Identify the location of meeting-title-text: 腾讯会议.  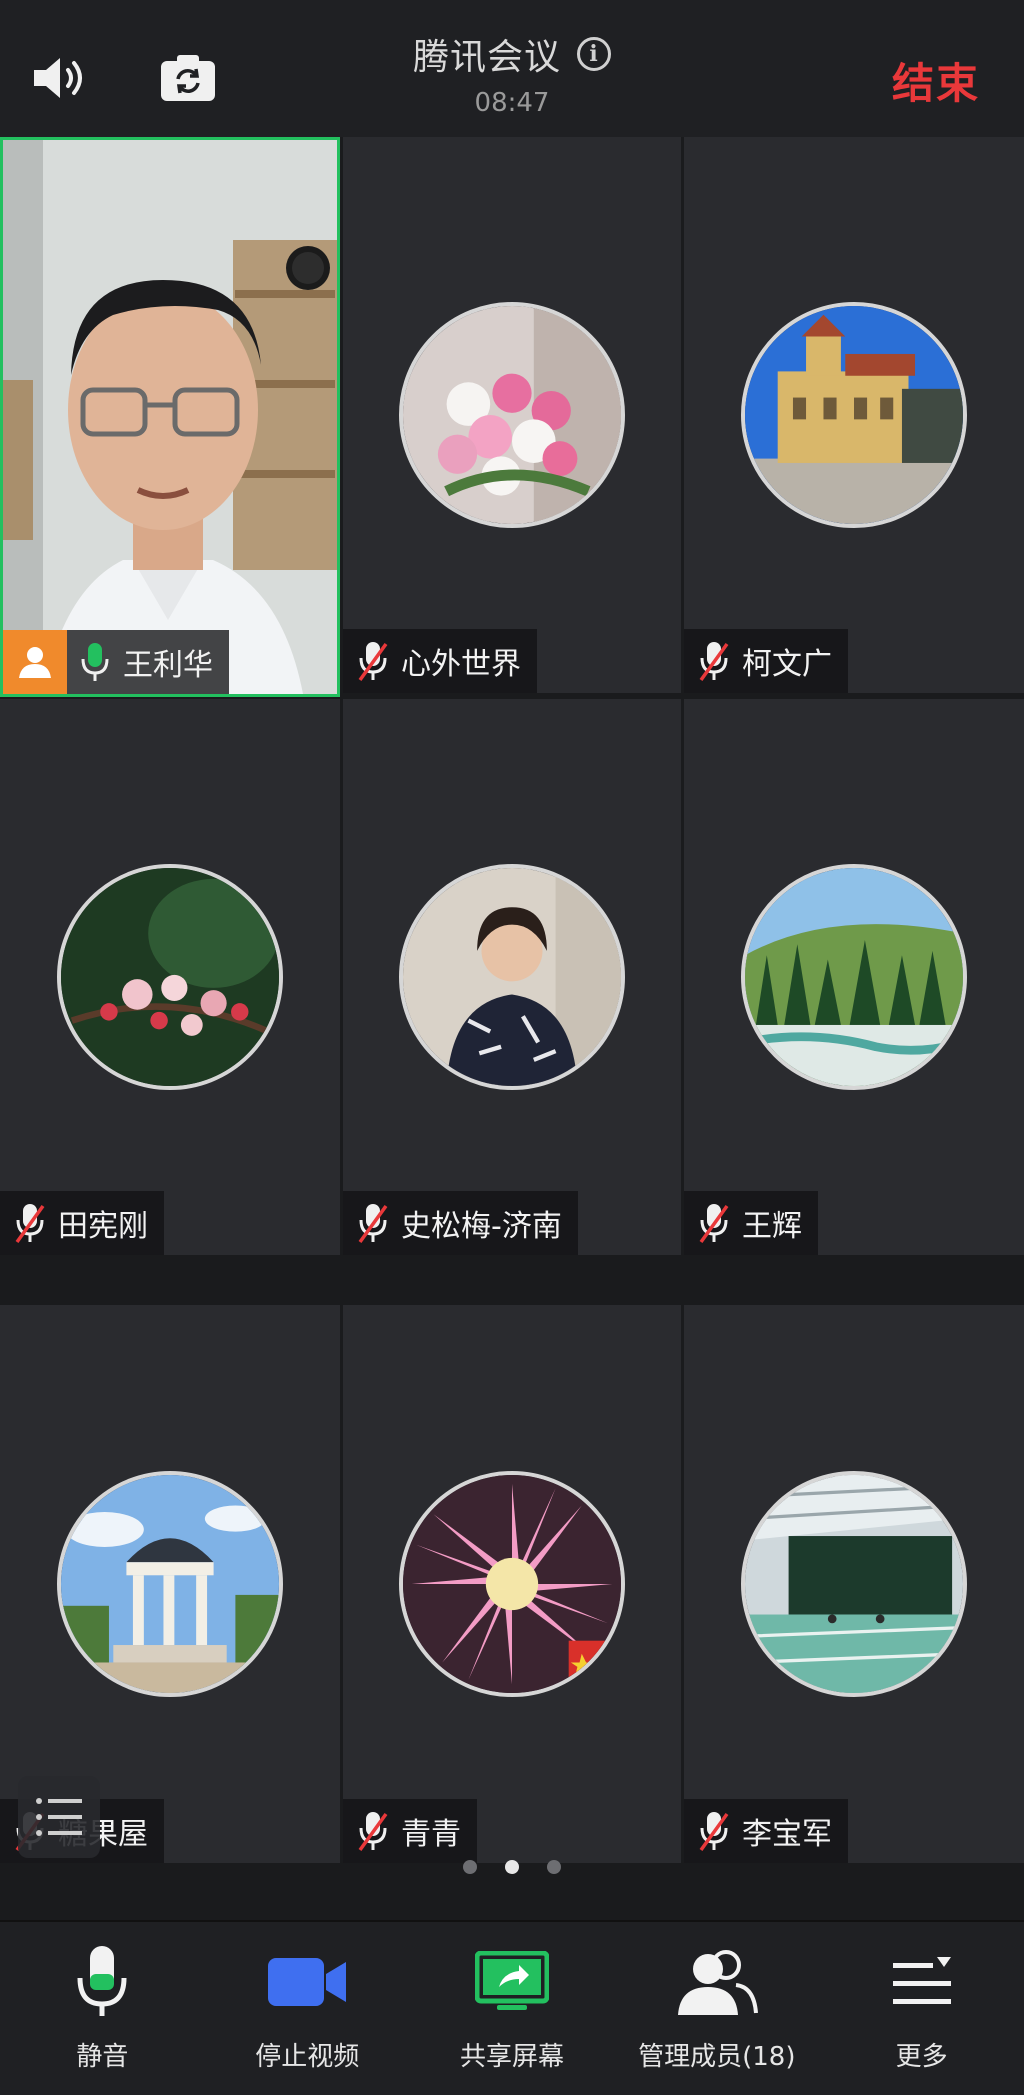
(486, 57).